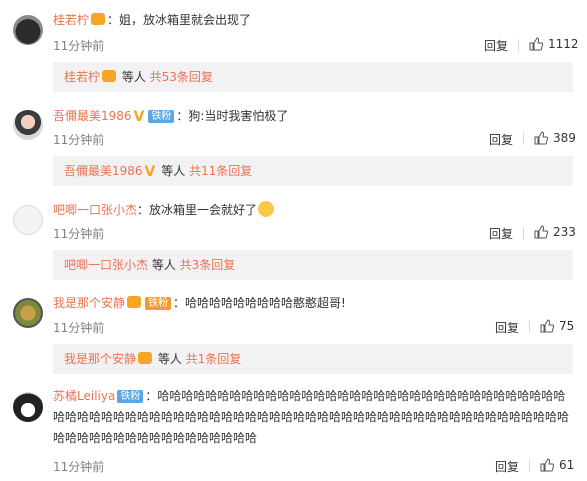 The height and width of the screenshot is (481, 587). I want to click on smiling-face-emoji, so click(266, 209).